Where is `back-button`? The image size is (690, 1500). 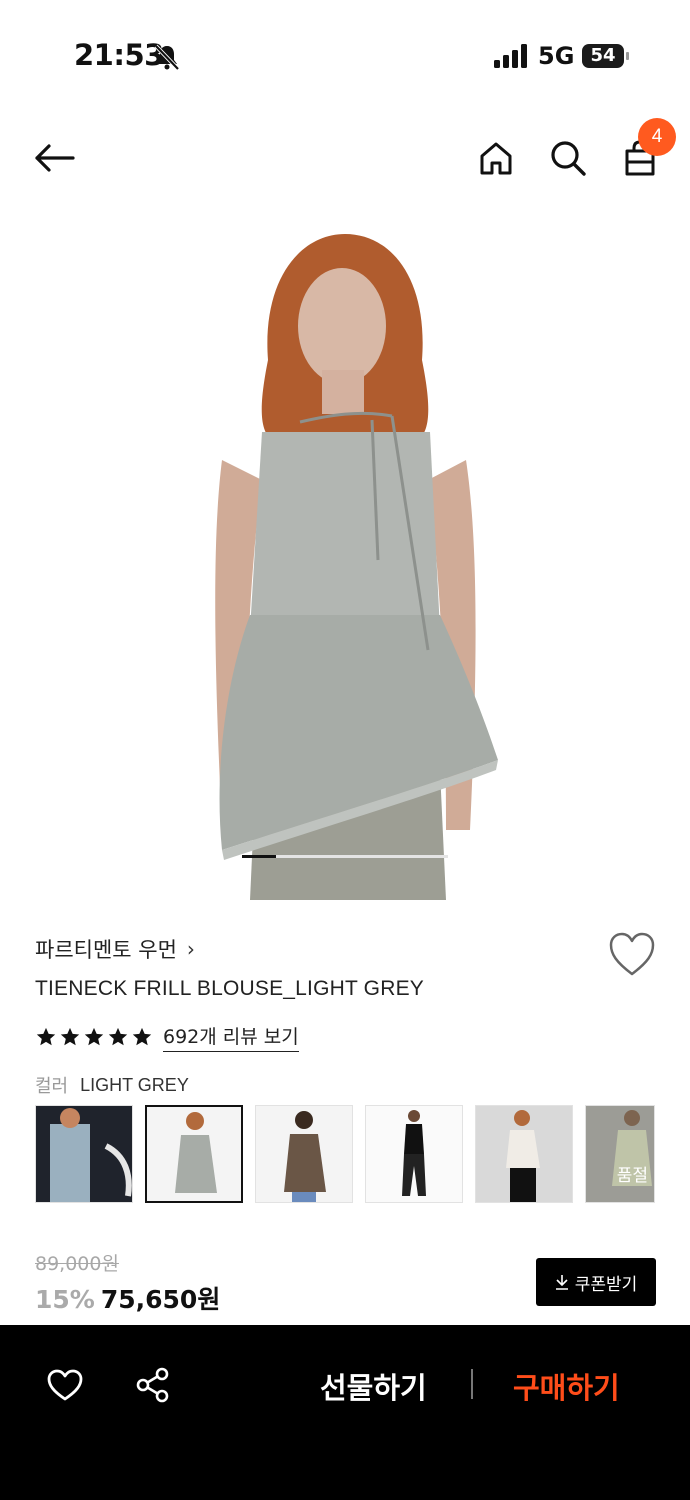 back-button is located at coordinates (54, 158).